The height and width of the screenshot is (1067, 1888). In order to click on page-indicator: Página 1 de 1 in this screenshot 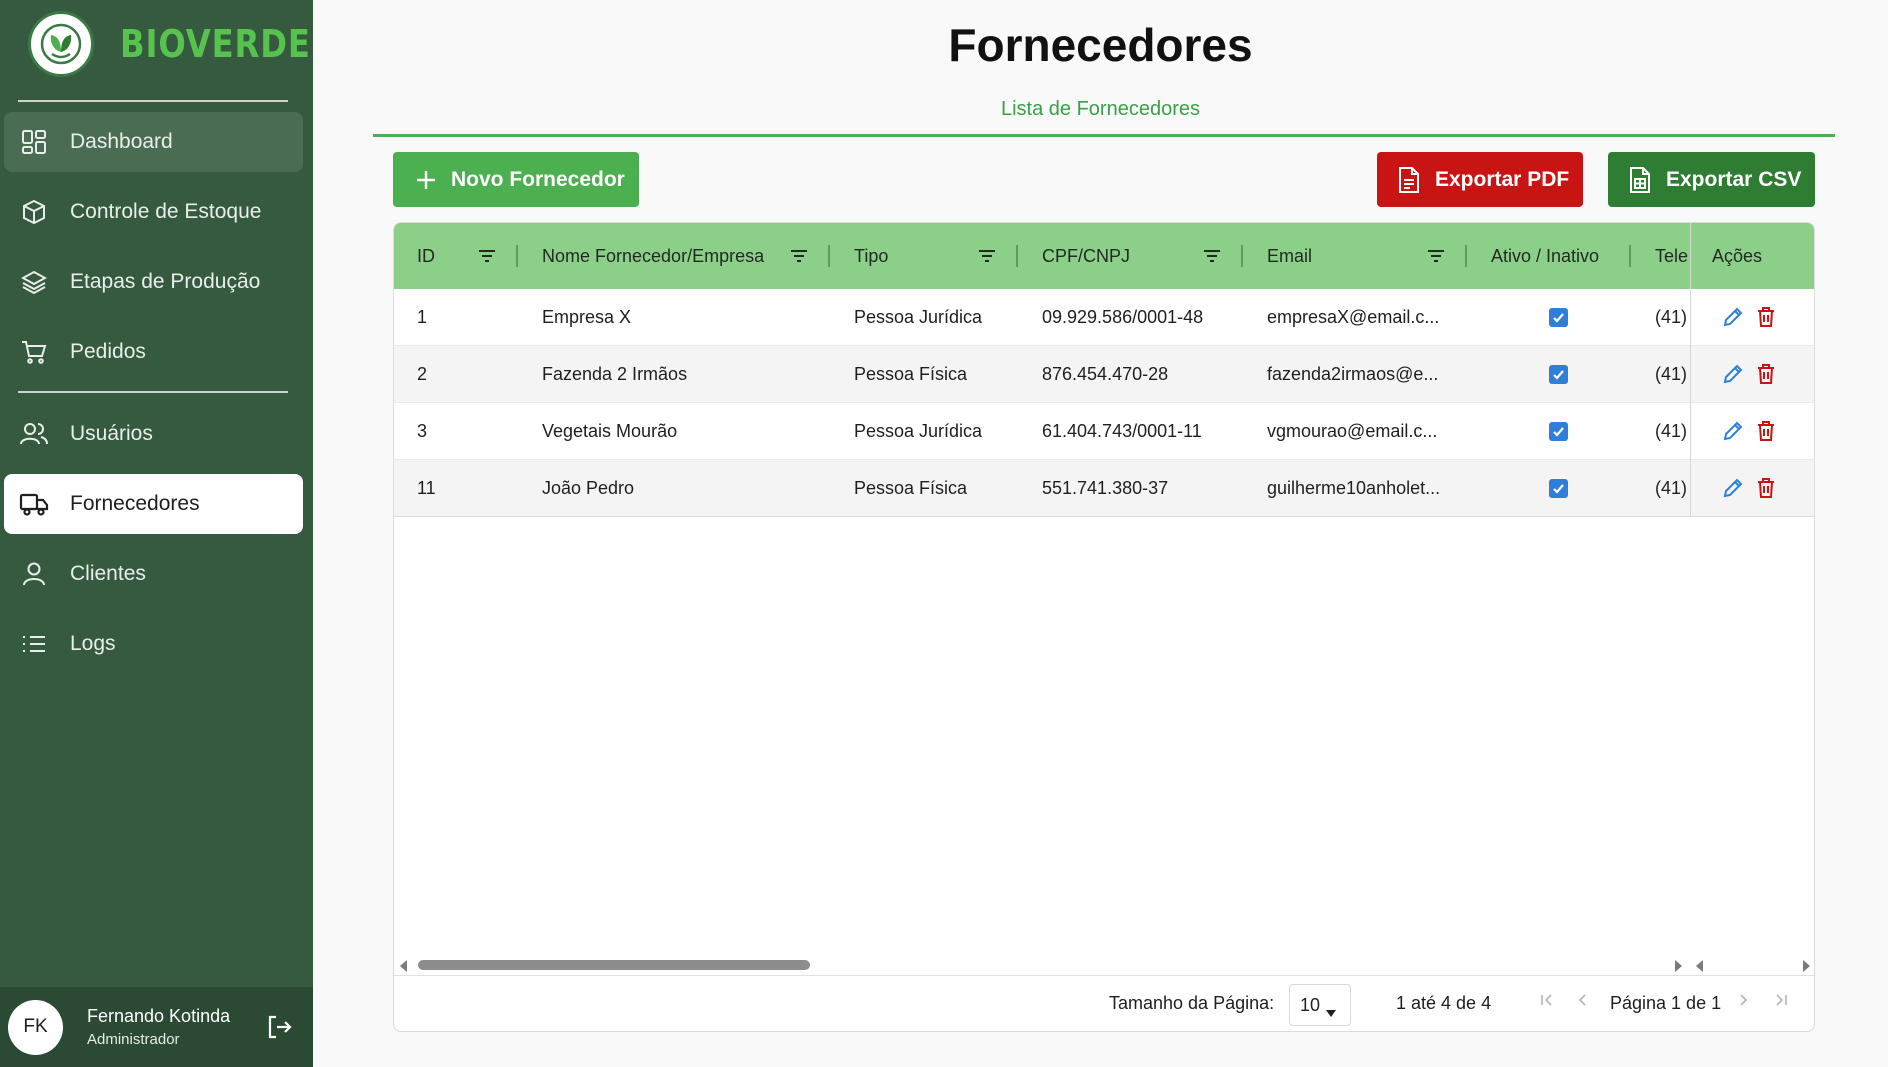, I will do `click(1666, 1003)`.